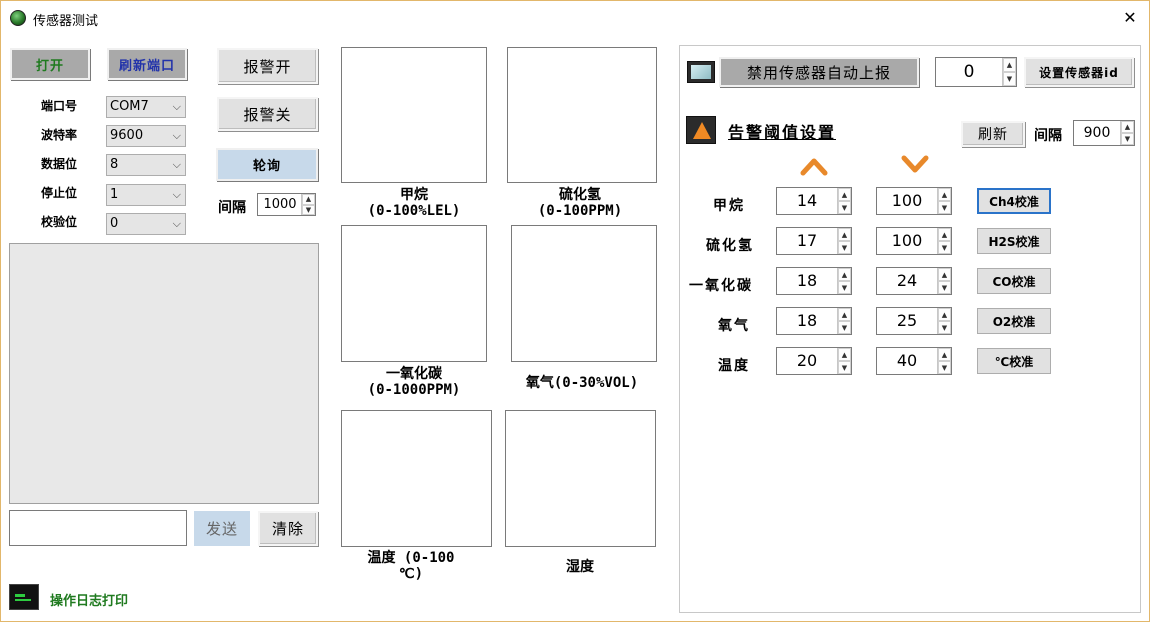 Image resolution: width=1150 pixels, height=622 pixels. What do you see at coordinates (1014, 201) in the screenshot?
I see `calibrate-button: Ch4校准` at bounding box center [1014, 201].